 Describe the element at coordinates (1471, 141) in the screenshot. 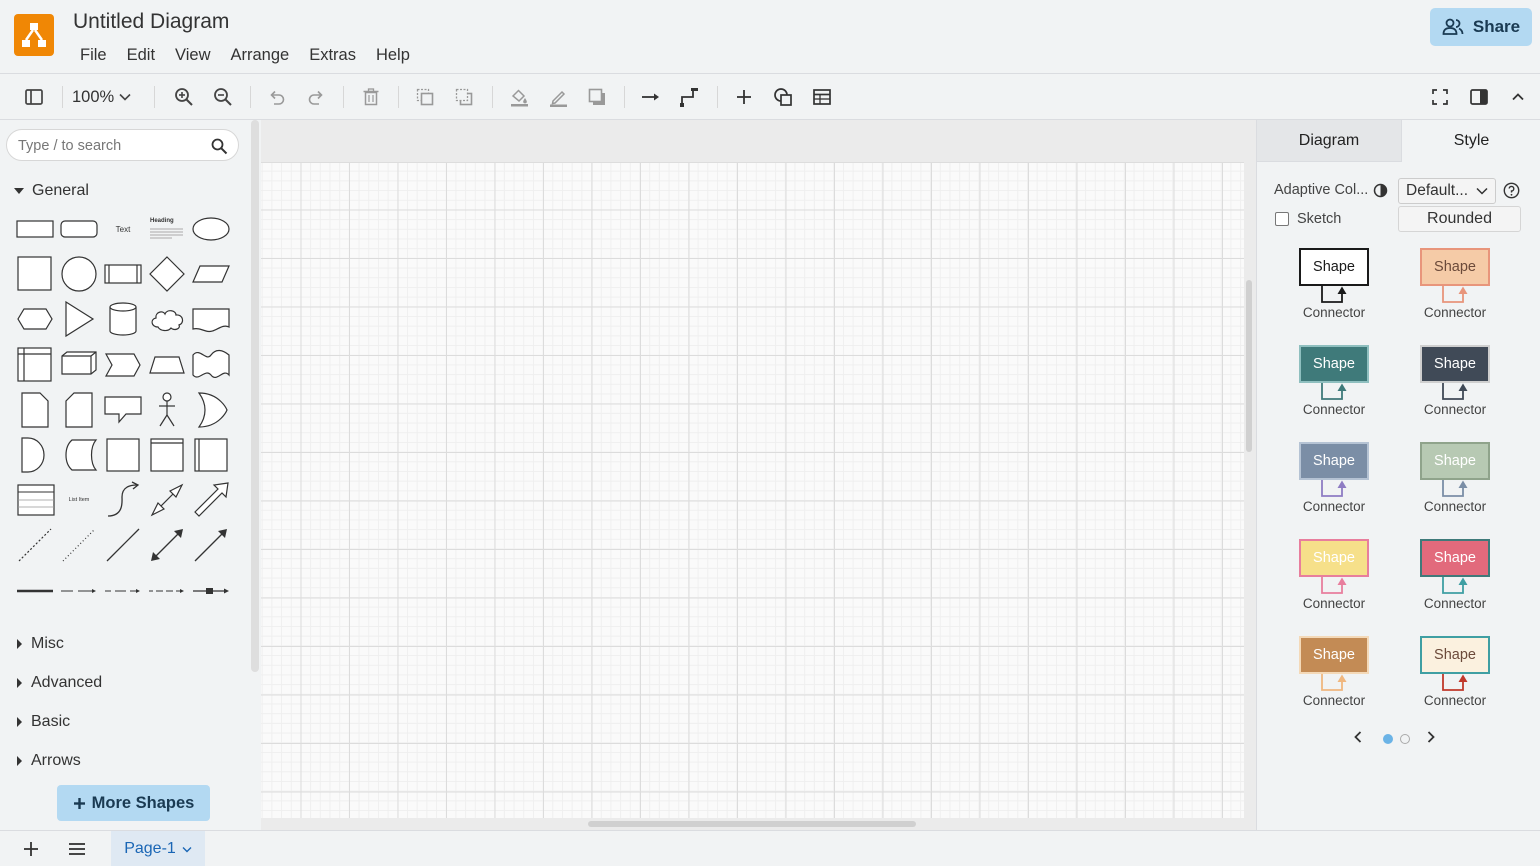

I see `tab-style: Style` at that location.